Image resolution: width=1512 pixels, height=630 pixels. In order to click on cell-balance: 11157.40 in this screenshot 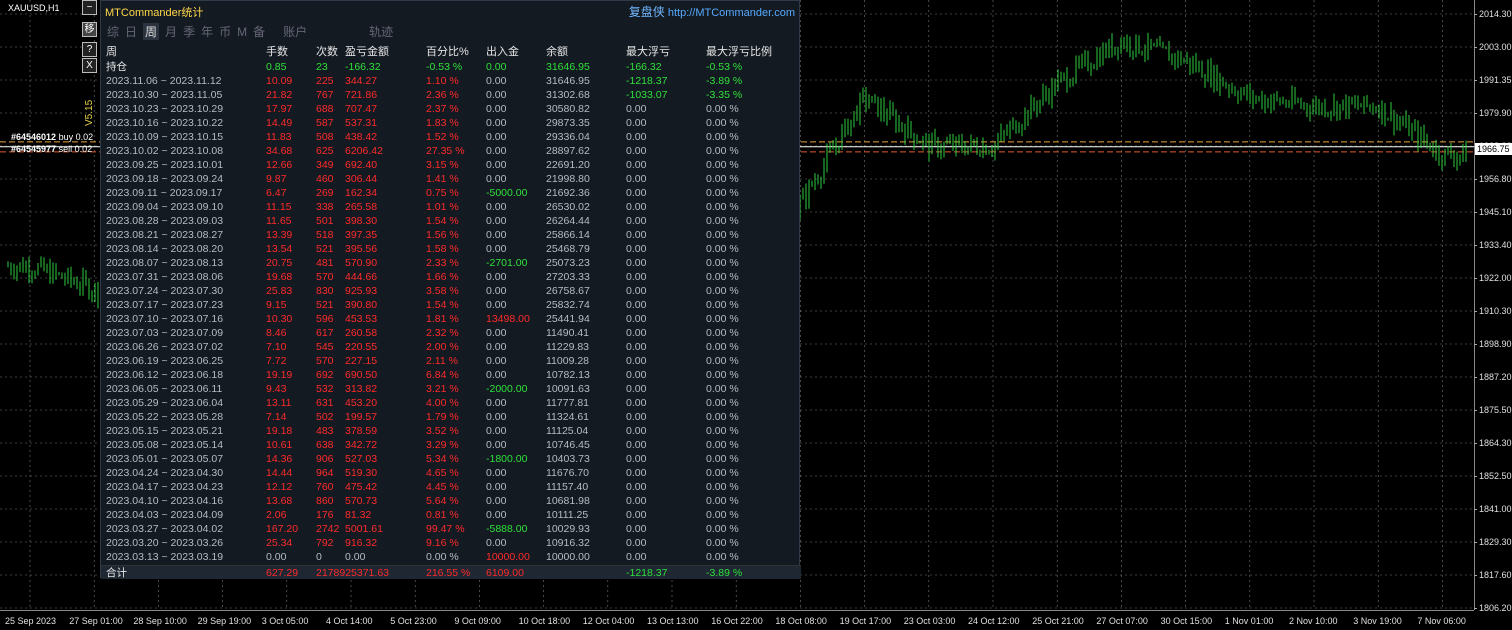, I will do `click(567, 487)`.